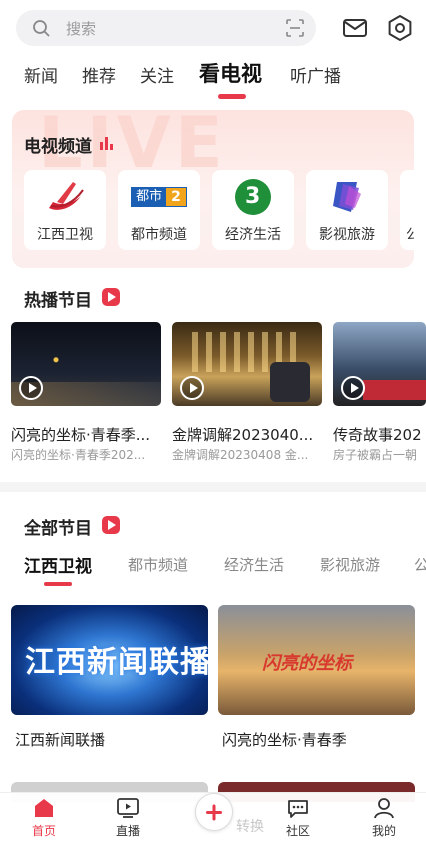 The width and height of the screenshot is (426, 842). Describe the element at coordinates (44, 808) in the screenshot. I see `home-icon` at that location.